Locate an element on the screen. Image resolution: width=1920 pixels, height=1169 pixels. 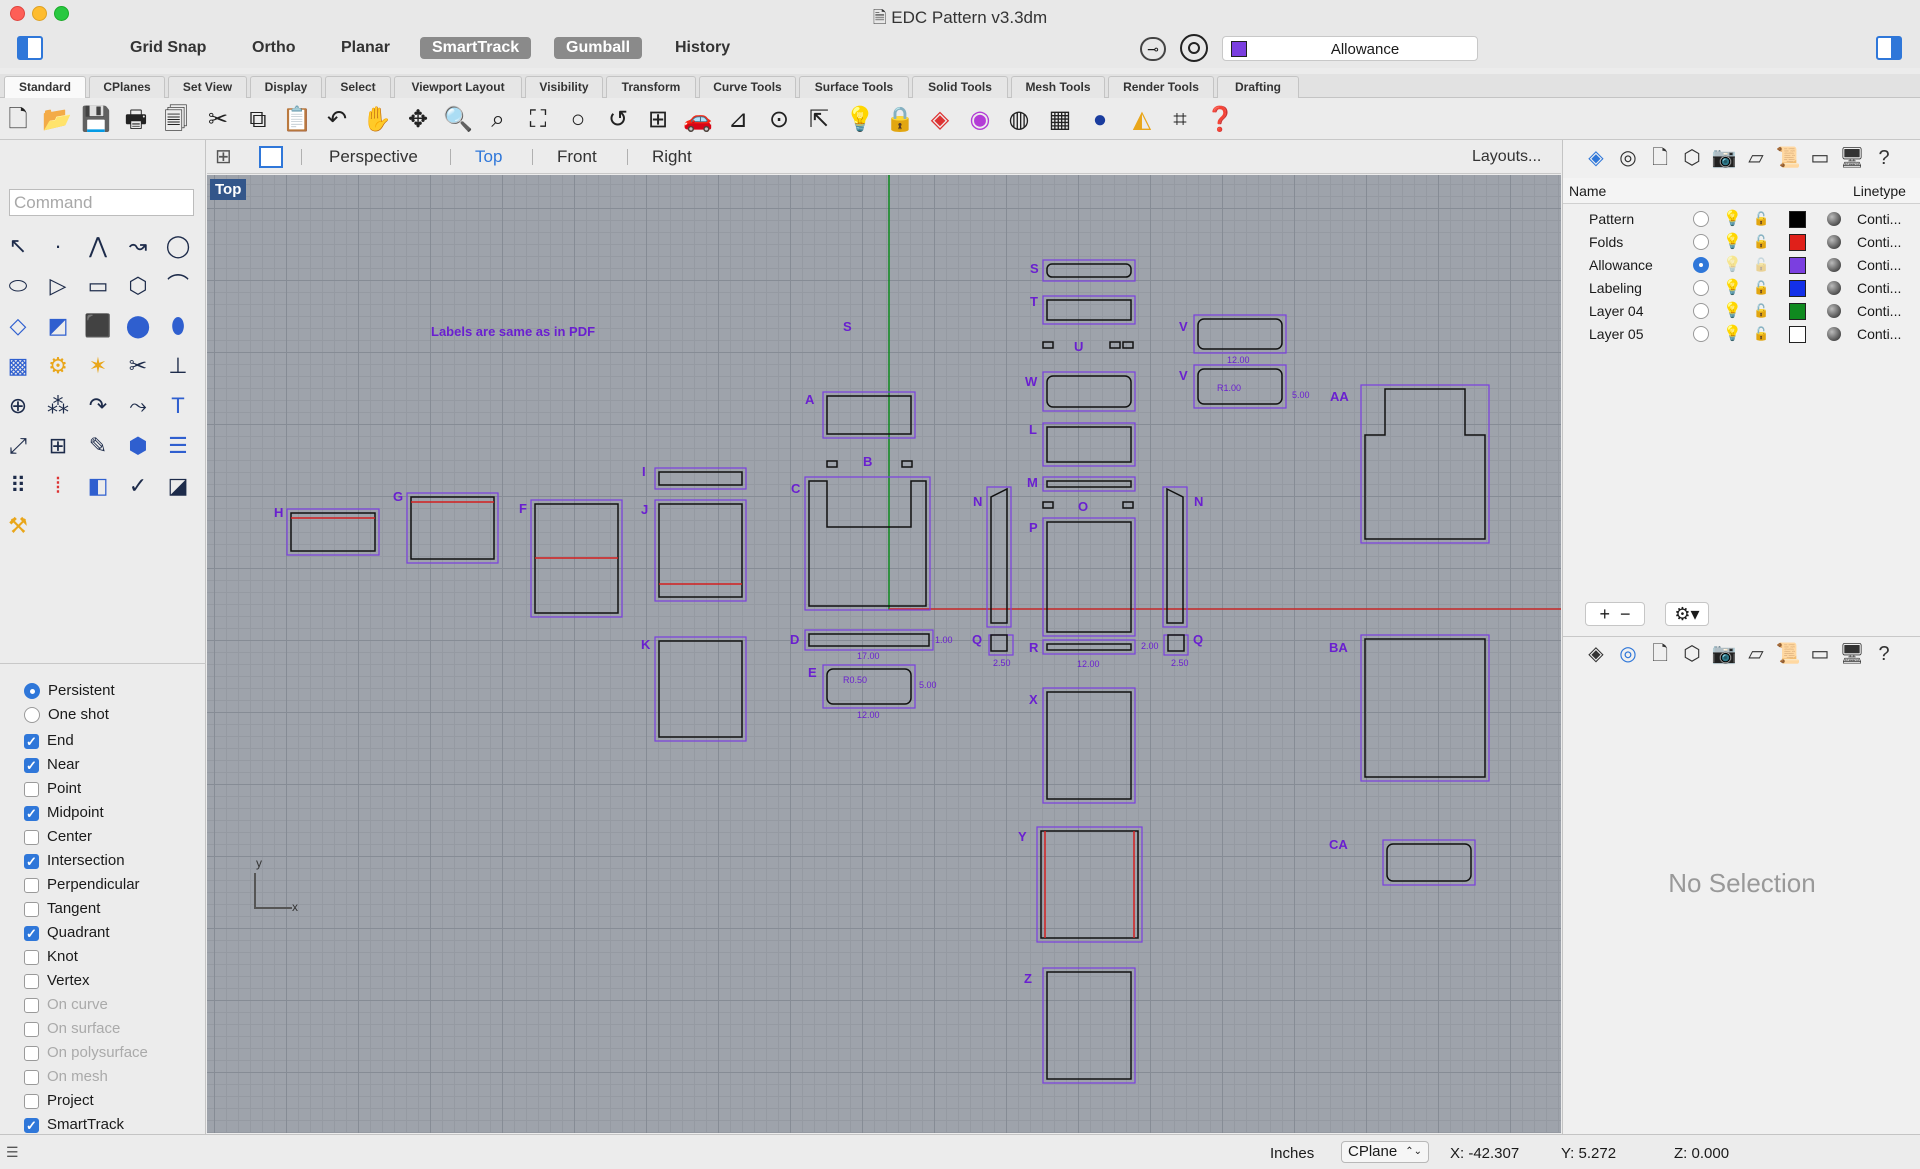
snap-smarttrack-checkbox: SmartTrack is located at coordinates (74, 1125).